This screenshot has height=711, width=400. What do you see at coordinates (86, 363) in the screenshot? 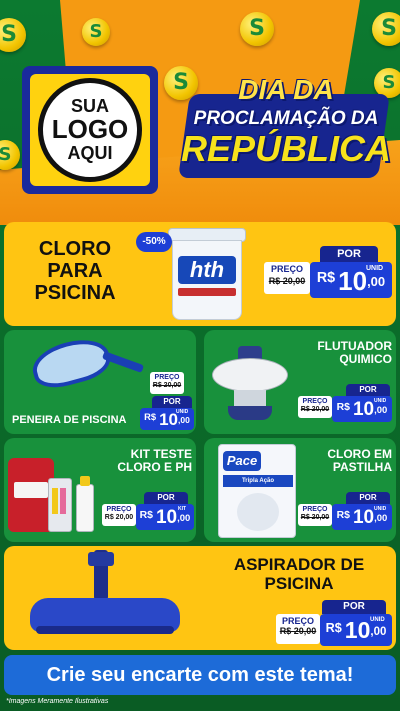
I see `pool-skimmer-image` at bounding box center [86, 363].